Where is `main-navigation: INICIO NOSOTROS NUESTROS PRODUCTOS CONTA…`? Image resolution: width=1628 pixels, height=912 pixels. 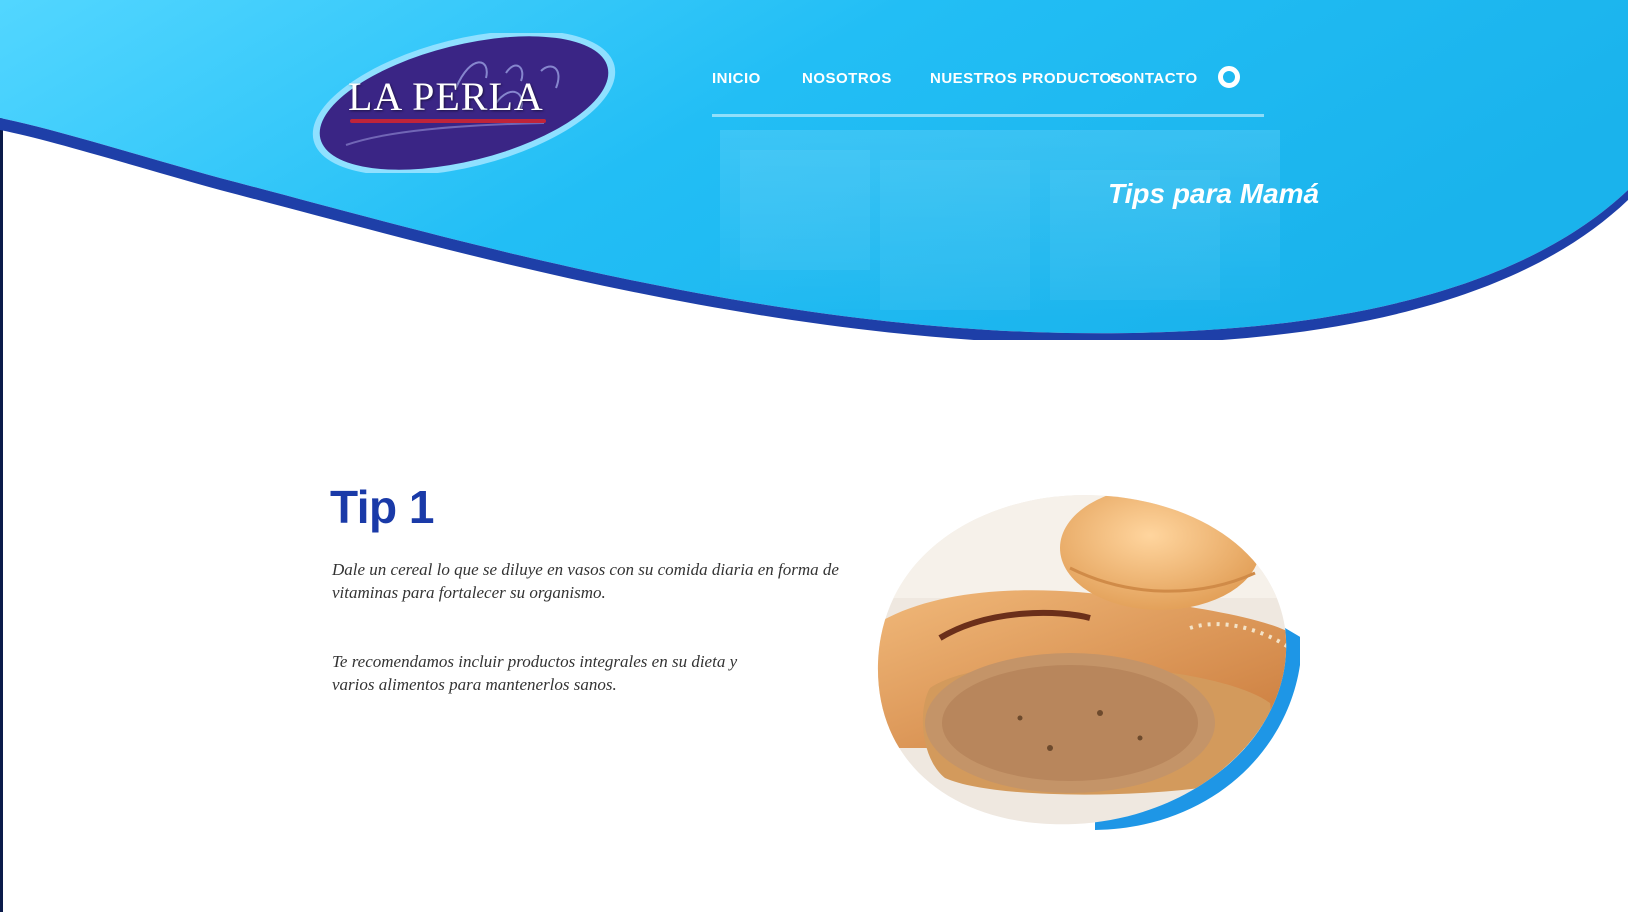
main-navigation: INICIO NOSOTROS NUESTROS PRODUCTOS CONTA… is located at coordinates (988, 90).